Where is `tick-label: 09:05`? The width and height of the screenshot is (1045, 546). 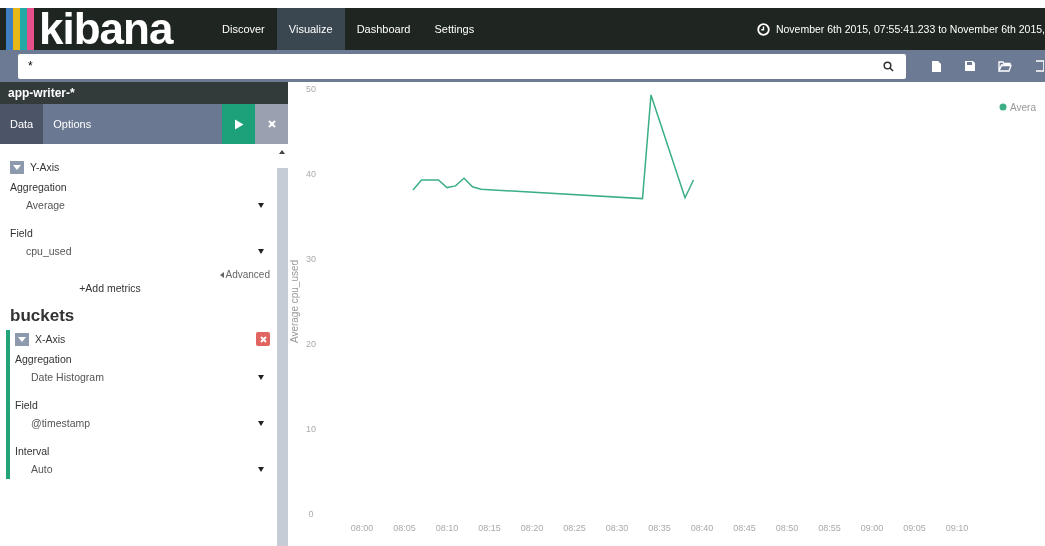
tick-label: 09:05 is located at coordinates (914, 528).